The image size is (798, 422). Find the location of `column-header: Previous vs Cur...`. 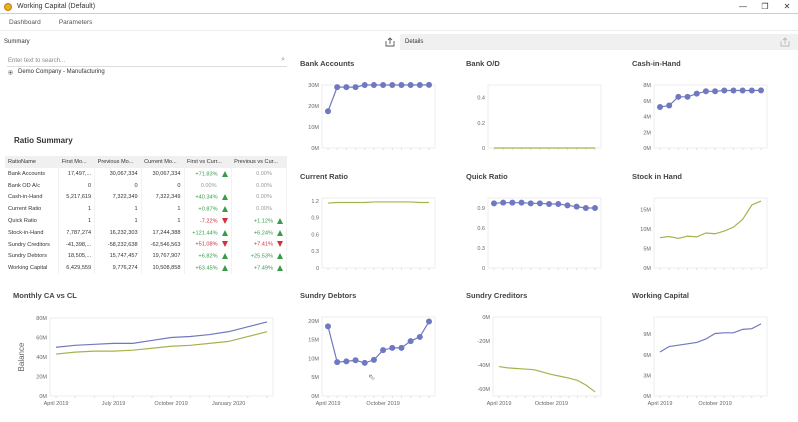

column-header: Previous vs Cur... is located at coordinates (259, 162).